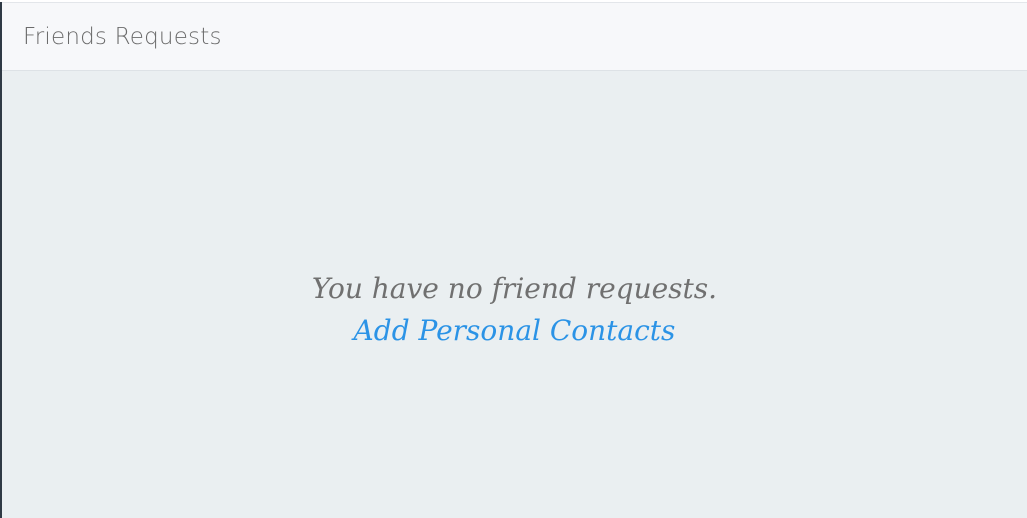  What do you see at coordinates (514, 36) in the screenshot?
I see `panel-header: Friends Requests` at bounding box center [514, 36].